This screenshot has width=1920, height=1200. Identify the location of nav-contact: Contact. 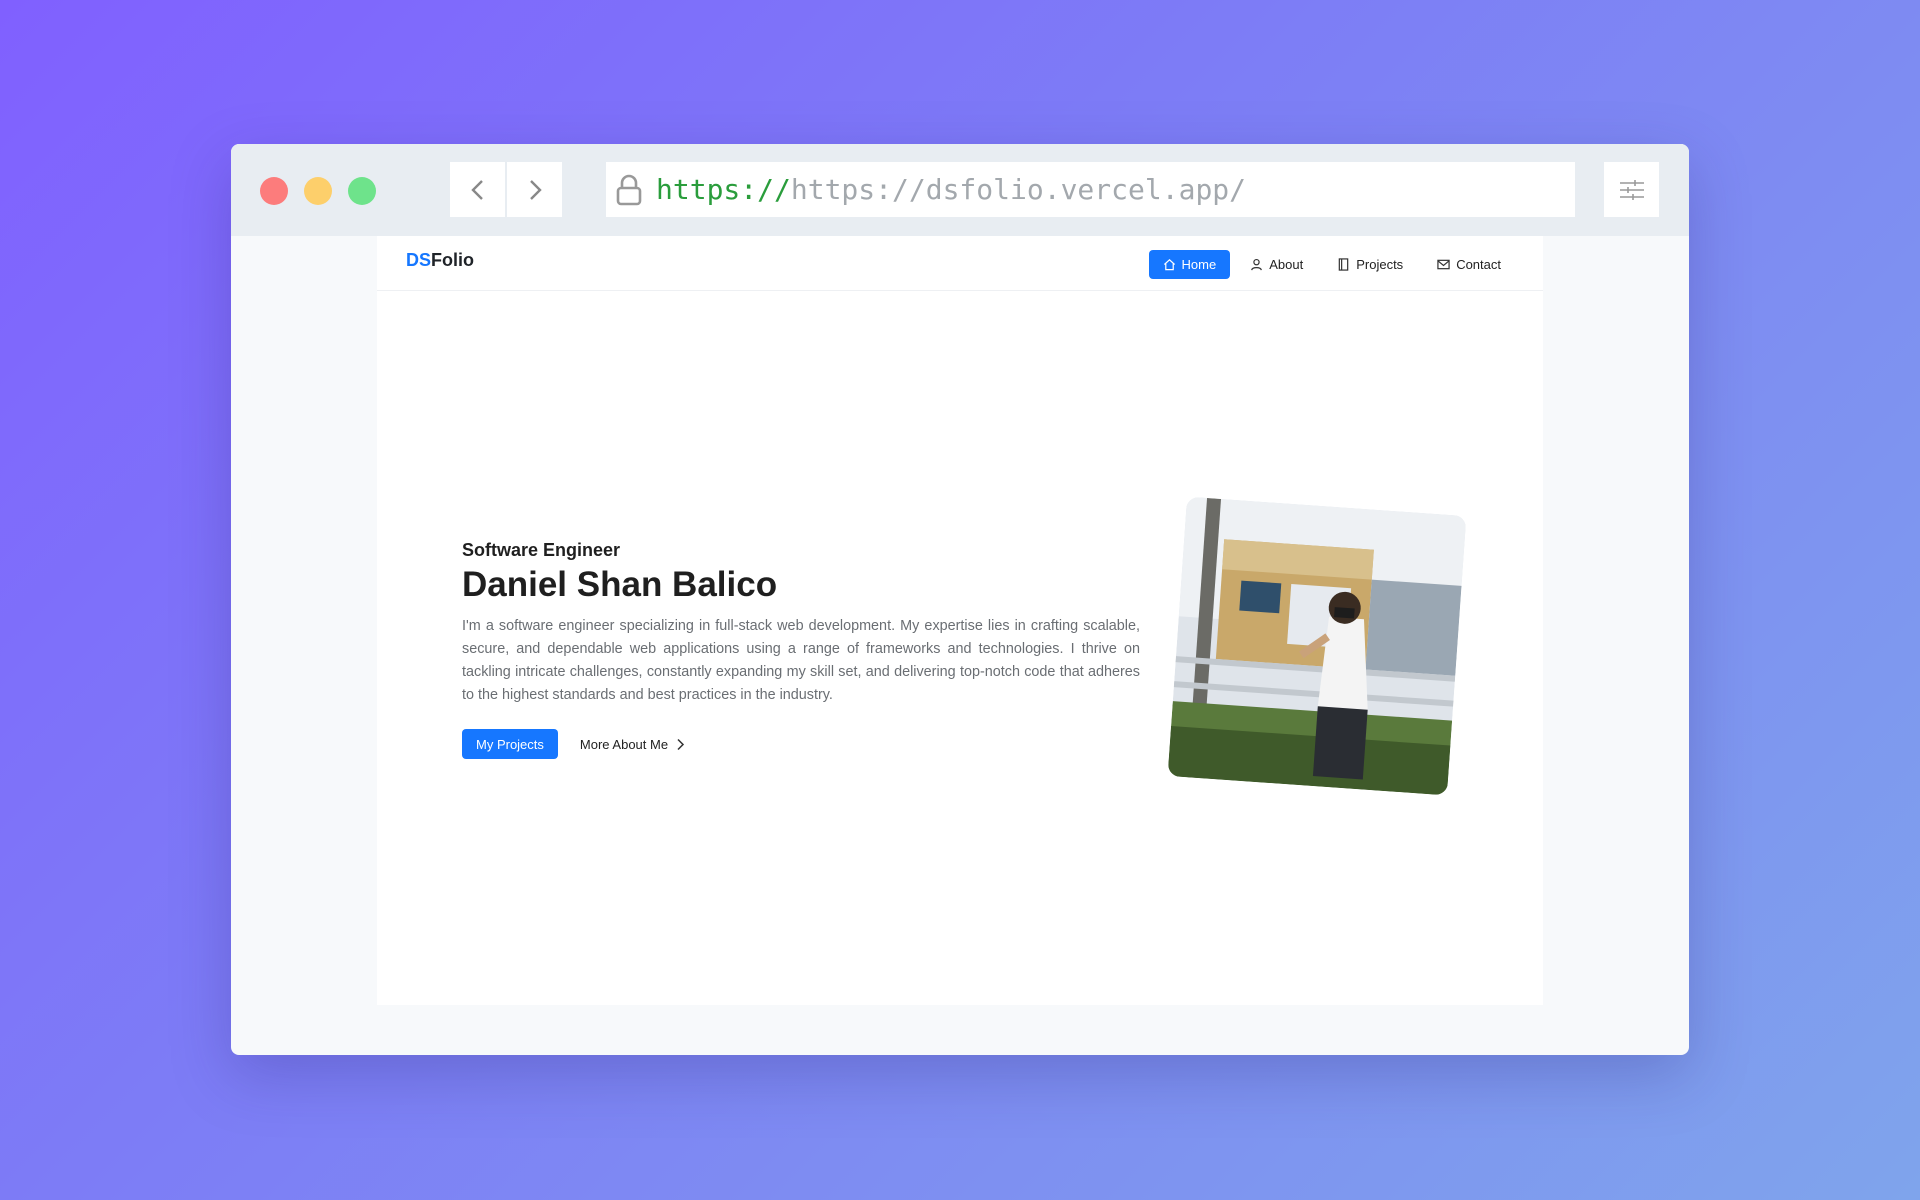
(1469, 264).